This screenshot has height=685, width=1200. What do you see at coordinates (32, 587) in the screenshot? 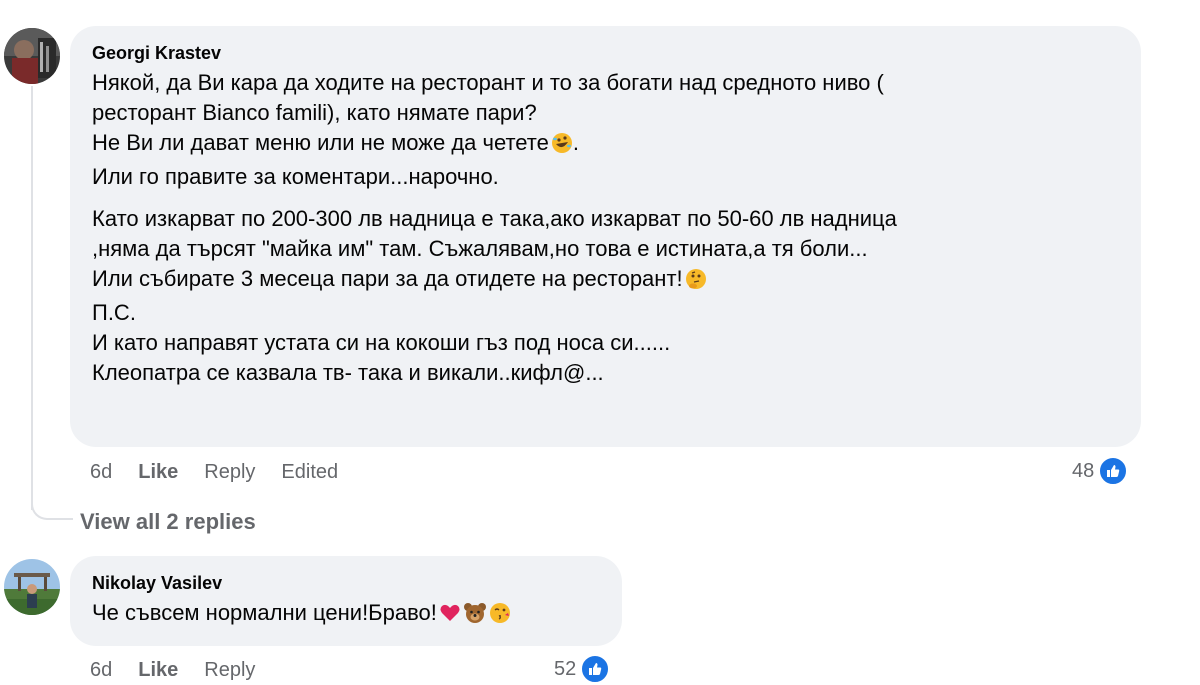
I see `avatar-nikolay-vasilev` at bounding box center [32, 587].